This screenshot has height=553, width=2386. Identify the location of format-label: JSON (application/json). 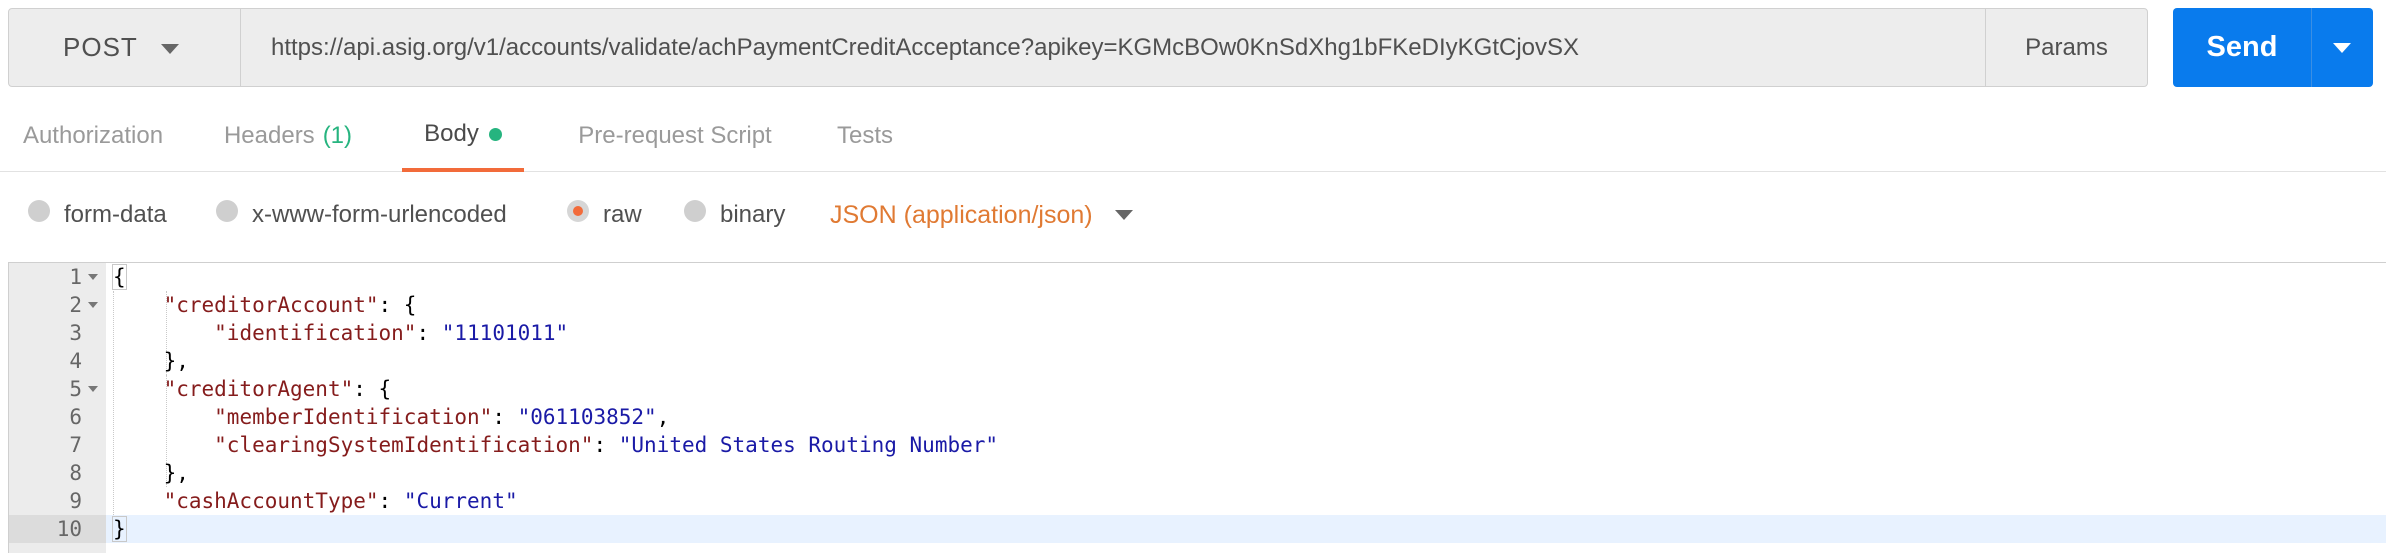
(961, 214).